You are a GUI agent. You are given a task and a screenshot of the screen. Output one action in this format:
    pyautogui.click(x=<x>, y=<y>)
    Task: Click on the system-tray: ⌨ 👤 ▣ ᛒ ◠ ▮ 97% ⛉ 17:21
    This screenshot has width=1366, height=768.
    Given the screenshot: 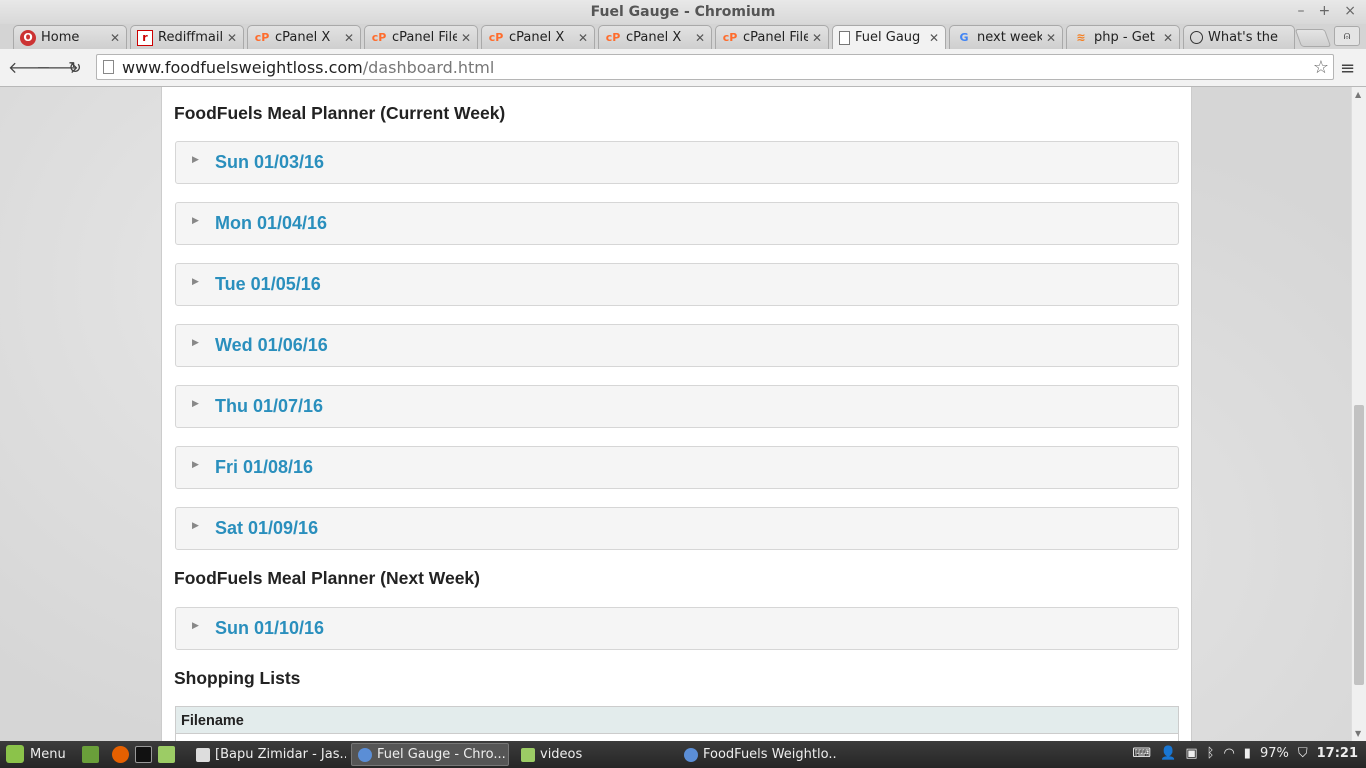 What is the action you would take?
    pyautogui.click(x=1245, y=753)
    